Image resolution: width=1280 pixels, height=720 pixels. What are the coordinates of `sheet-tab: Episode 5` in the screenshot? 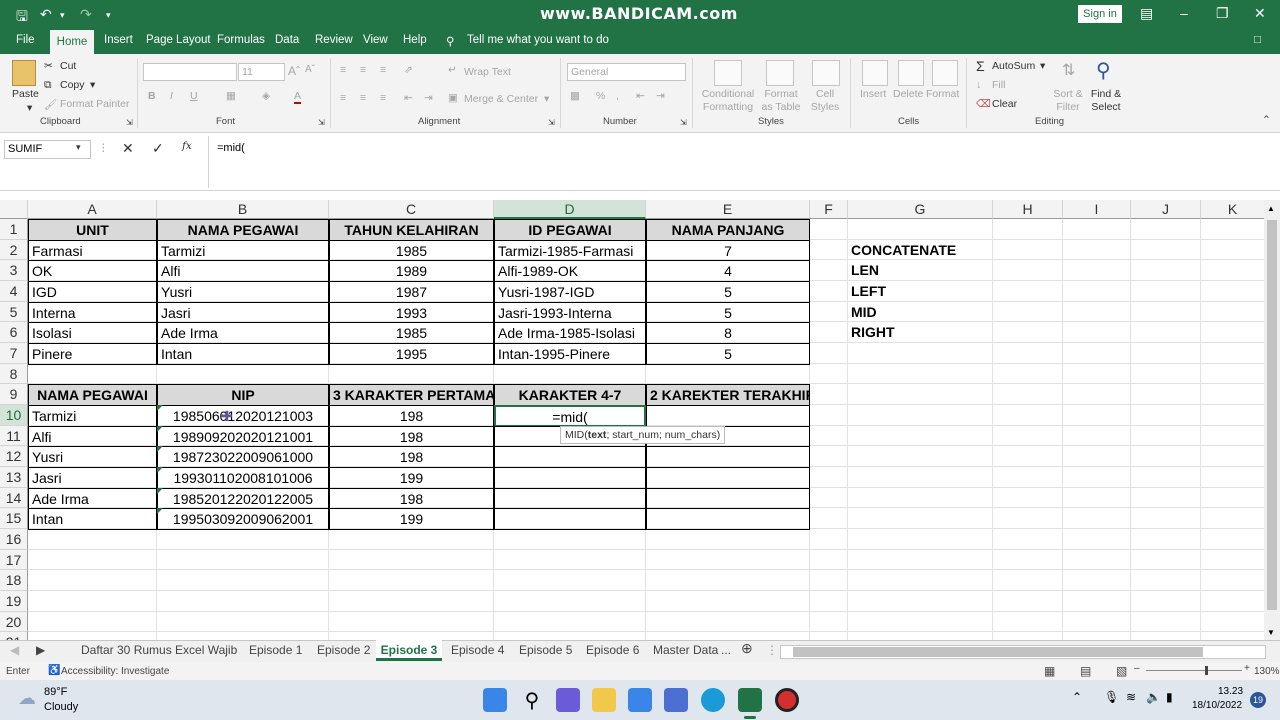 It's located at (545, 650).